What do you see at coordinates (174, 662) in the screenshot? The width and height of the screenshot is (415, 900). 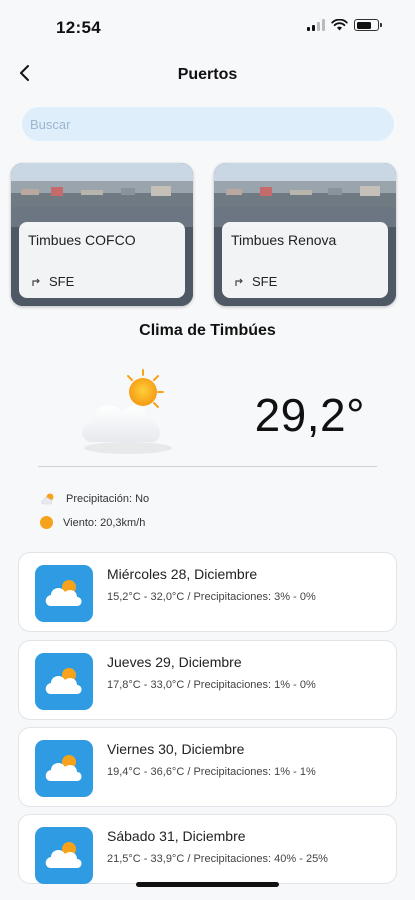 I see `forecast-day: Jueves 29, Diciembre` at bounding box center [174, 662].